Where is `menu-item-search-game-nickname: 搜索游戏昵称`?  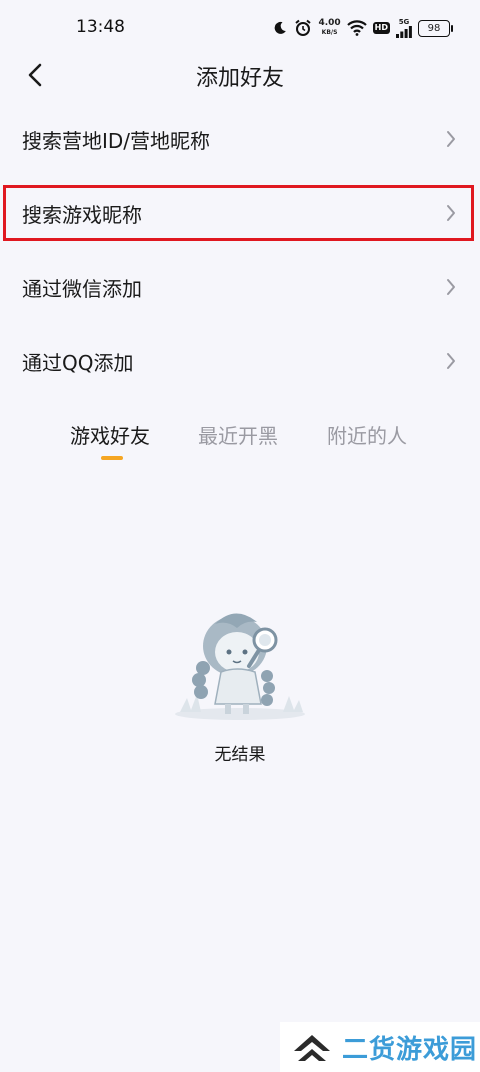
menu-item-search-game-nickname: 搜索游戏昵称 is located at coordinates (238, 213).